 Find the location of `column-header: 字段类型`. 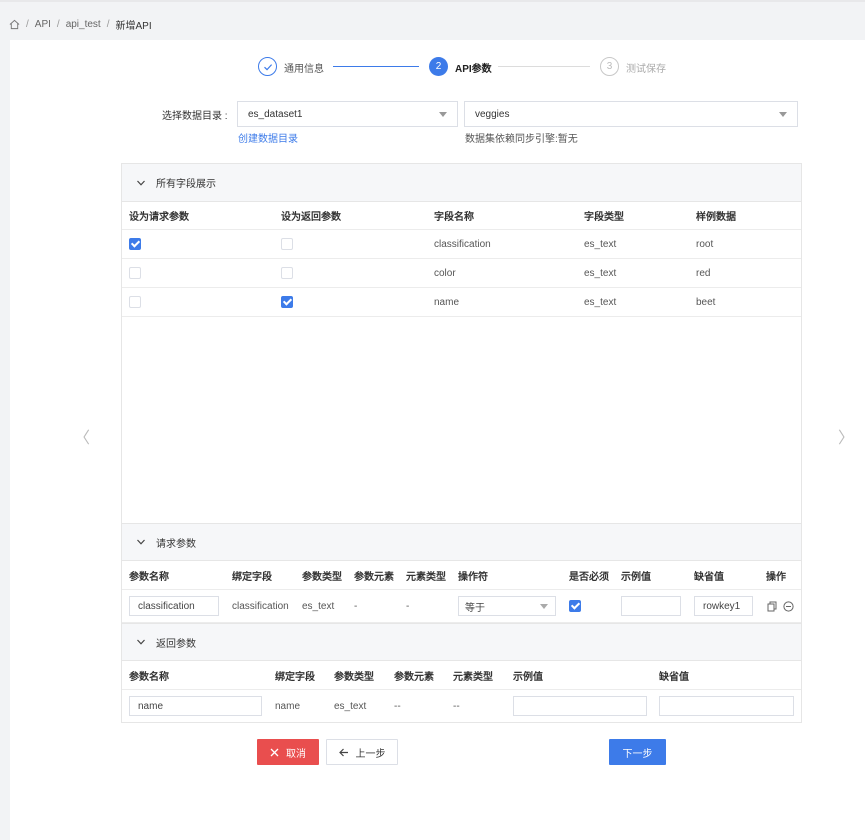

column-header: 字段类型 is located at coordinates (604, 217).